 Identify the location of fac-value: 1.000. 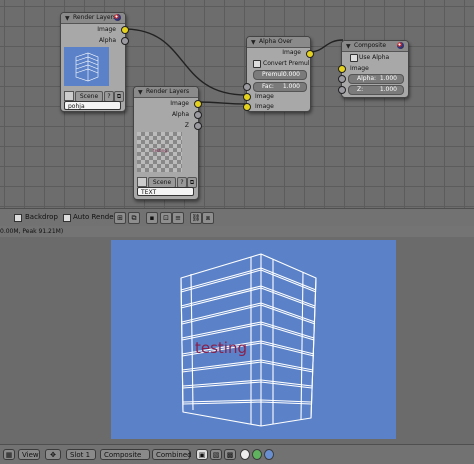
(291, 86).